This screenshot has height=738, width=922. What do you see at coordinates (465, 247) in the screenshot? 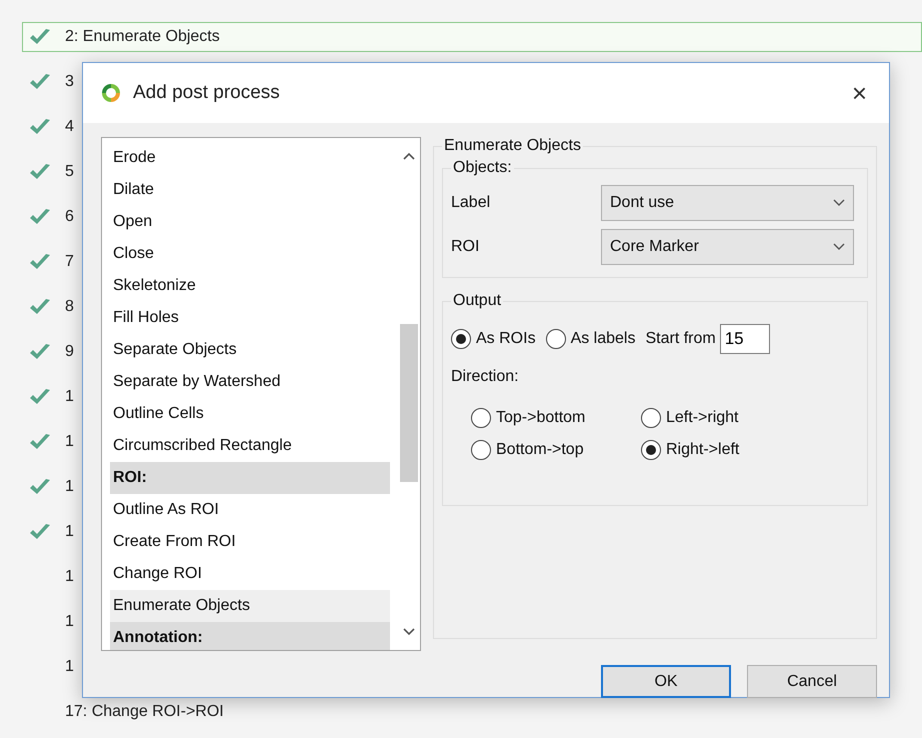
I see `field-label: ROI` at bounding box center [465, 247].